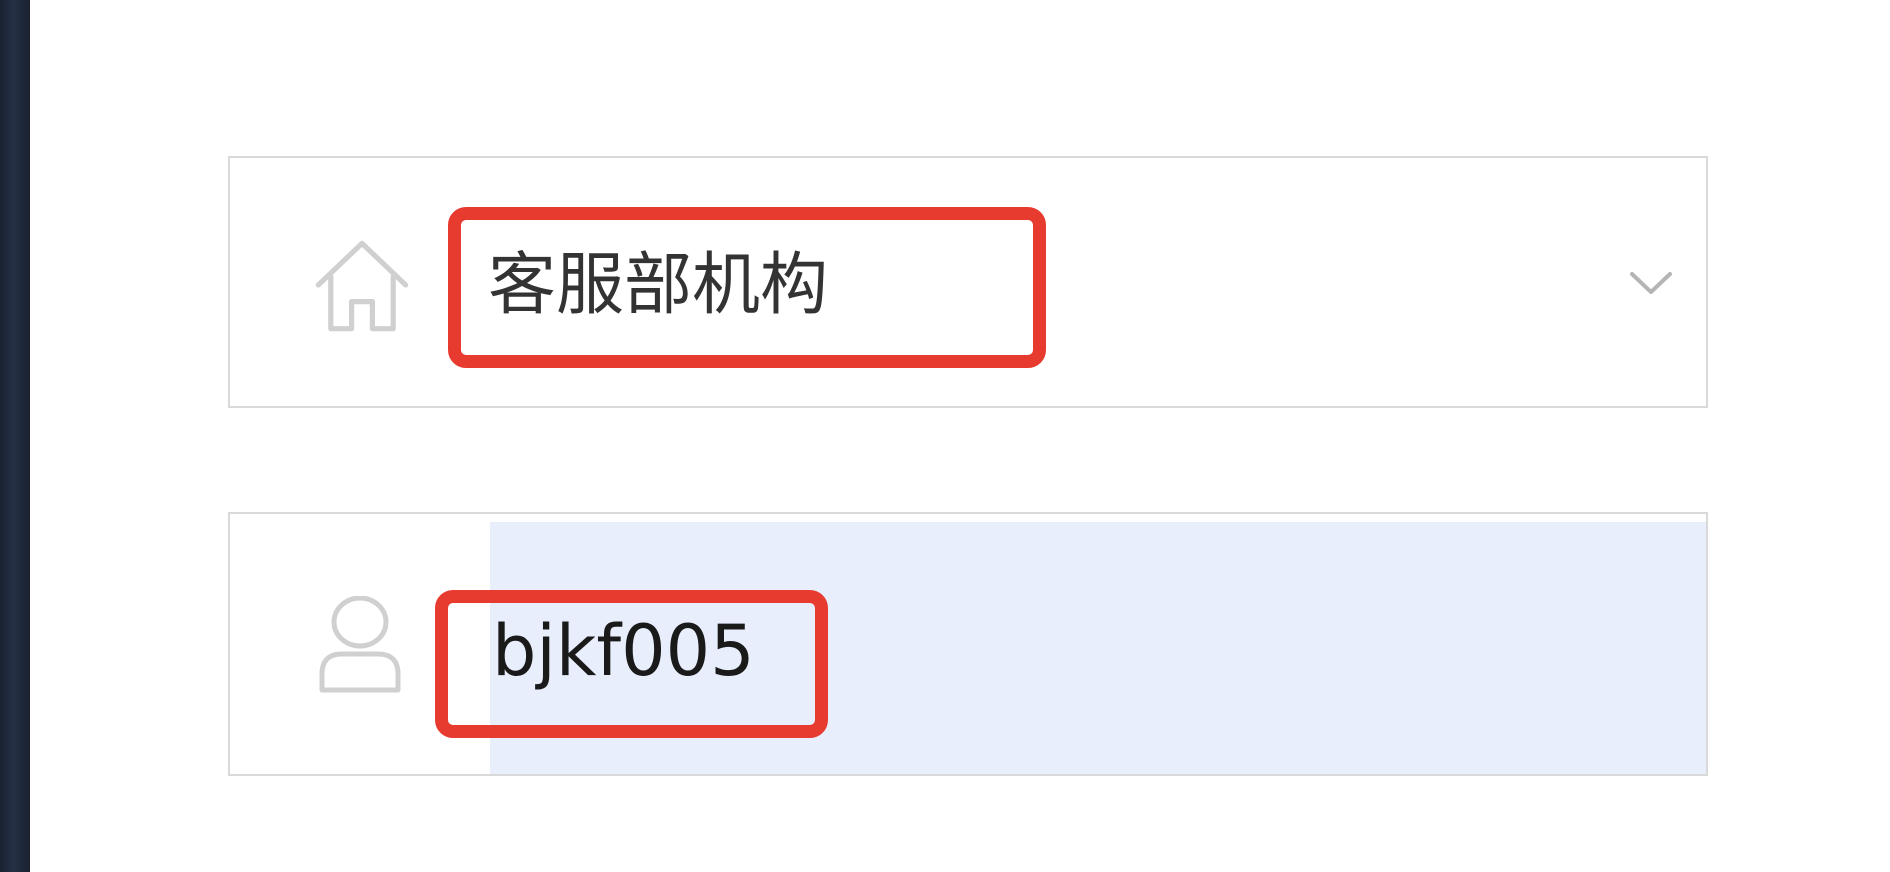  Describe the element at coordinates (1651, 283) in the screenshot. I see `chevron-down-icon` at that location.